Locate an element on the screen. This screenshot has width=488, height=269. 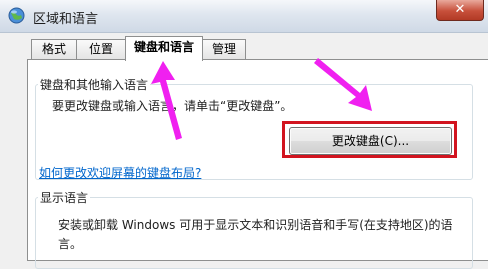
close-button: ✕ is located at coordinates (460, 10).